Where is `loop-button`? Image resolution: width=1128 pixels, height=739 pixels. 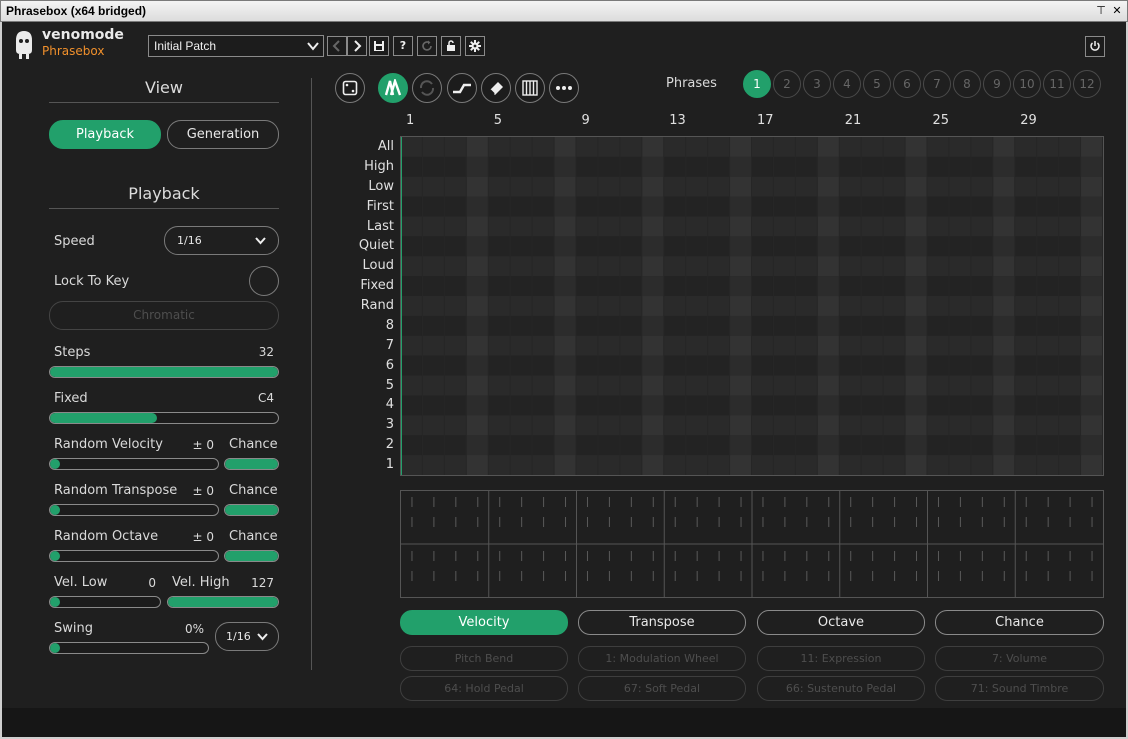
loop-button is located at coordinates (427, 88).